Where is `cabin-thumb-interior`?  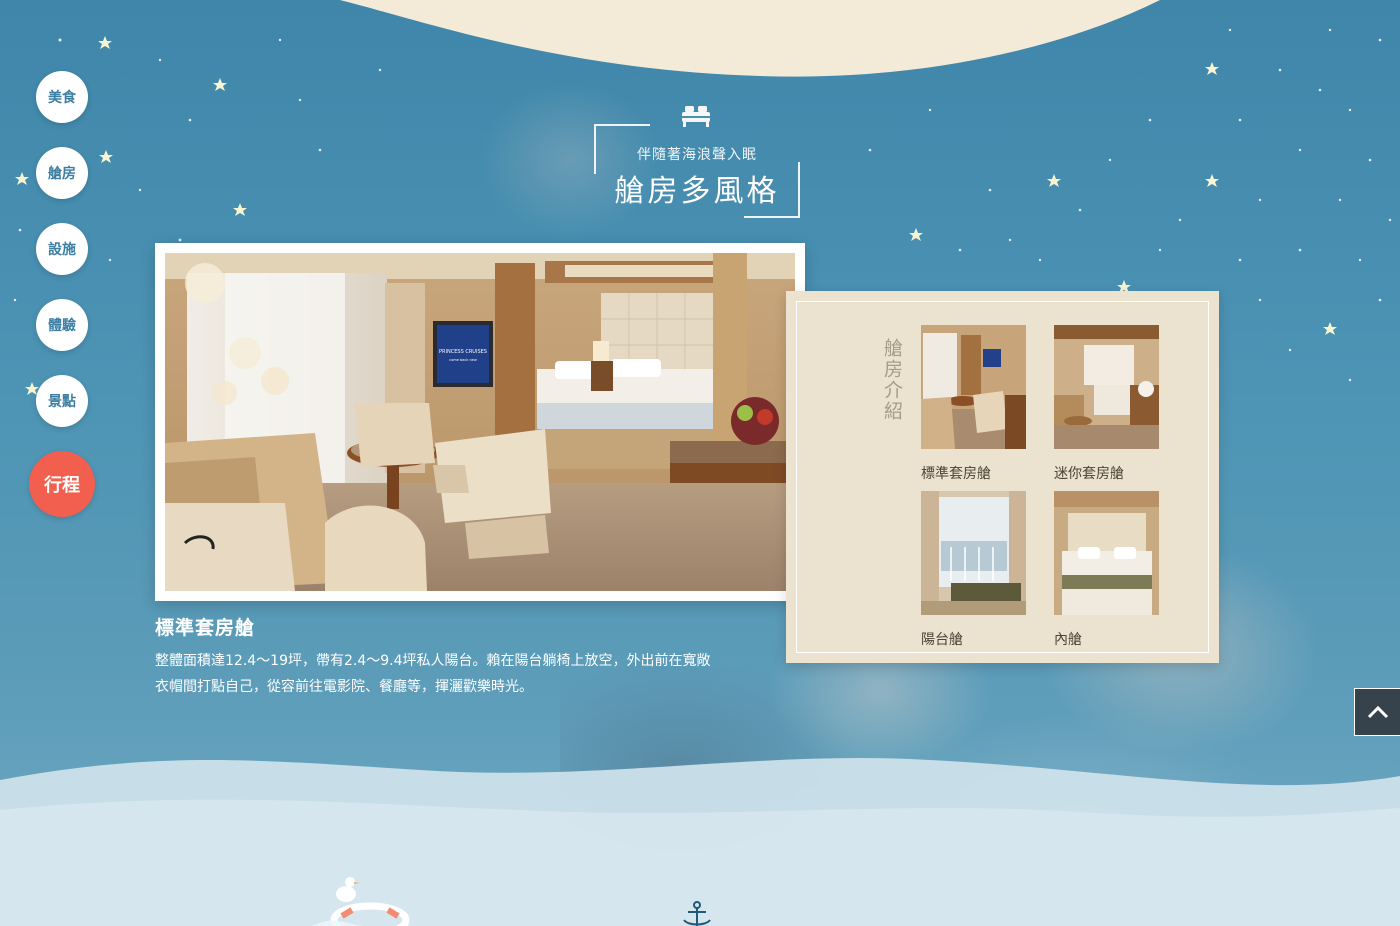
cabin-thumb-interior is located at coordinates (1106, 553).